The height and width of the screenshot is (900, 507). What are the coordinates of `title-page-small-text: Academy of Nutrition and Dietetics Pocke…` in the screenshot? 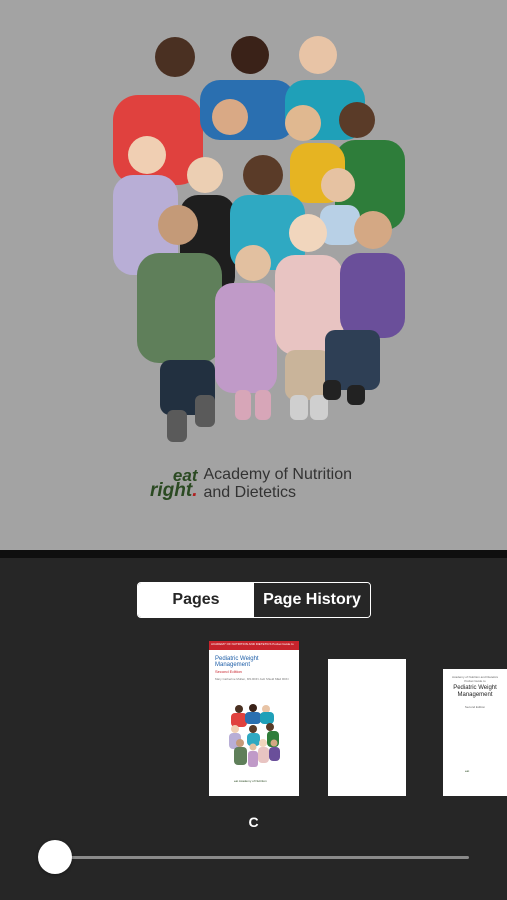 It's located at (475, 679).